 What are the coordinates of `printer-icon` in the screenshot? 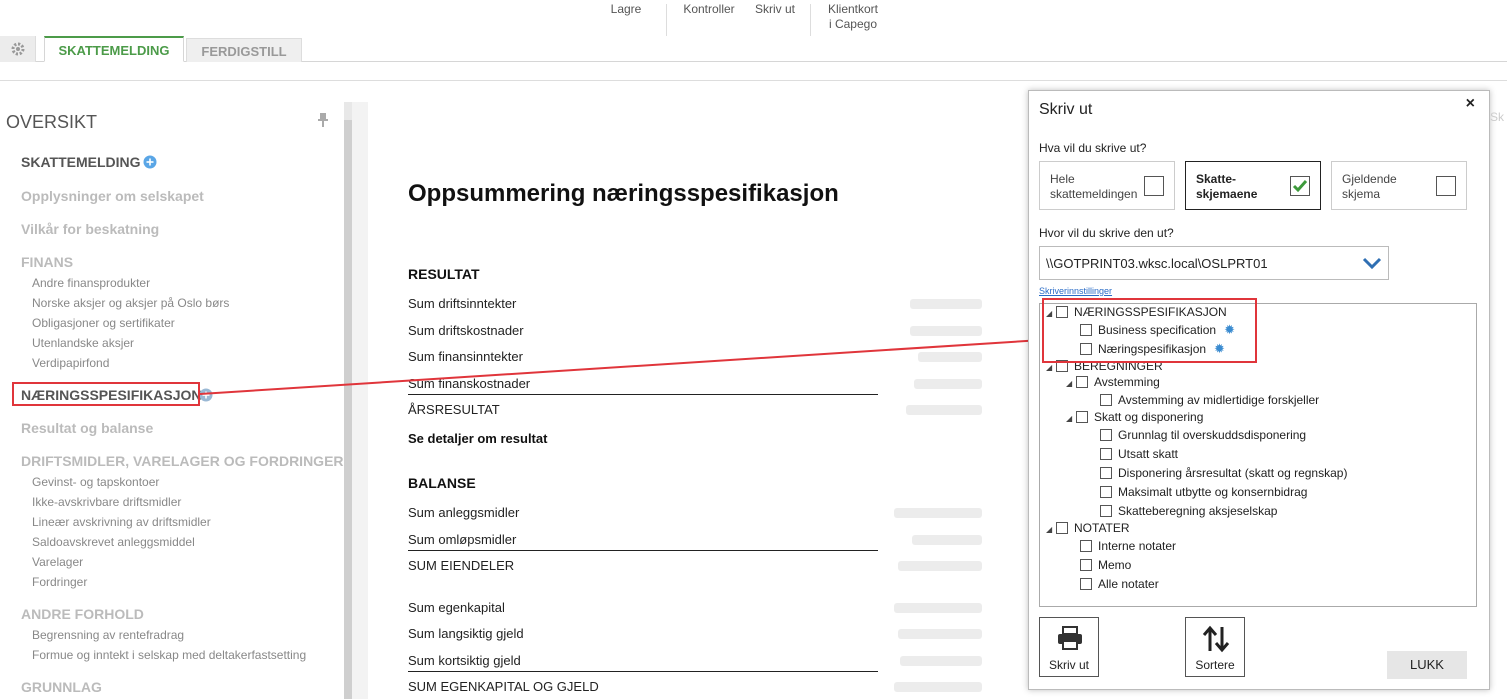 It's located at (1070, 638).